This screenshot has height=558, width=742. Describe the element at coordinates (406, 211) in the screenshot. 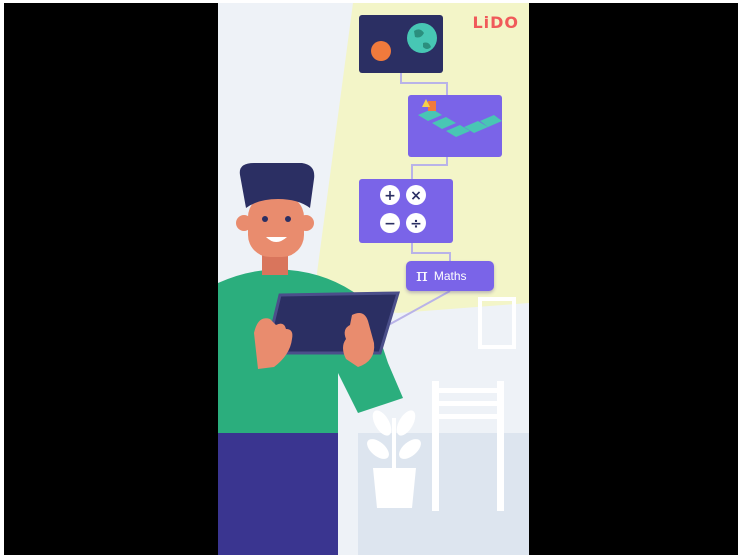

I see `arithmetic-card: + × − ÷` at that location.